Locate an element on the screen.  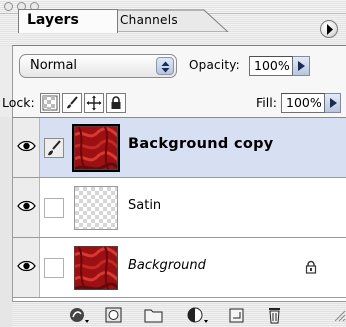
panel-left-edge is located at coordinates (6, 222).